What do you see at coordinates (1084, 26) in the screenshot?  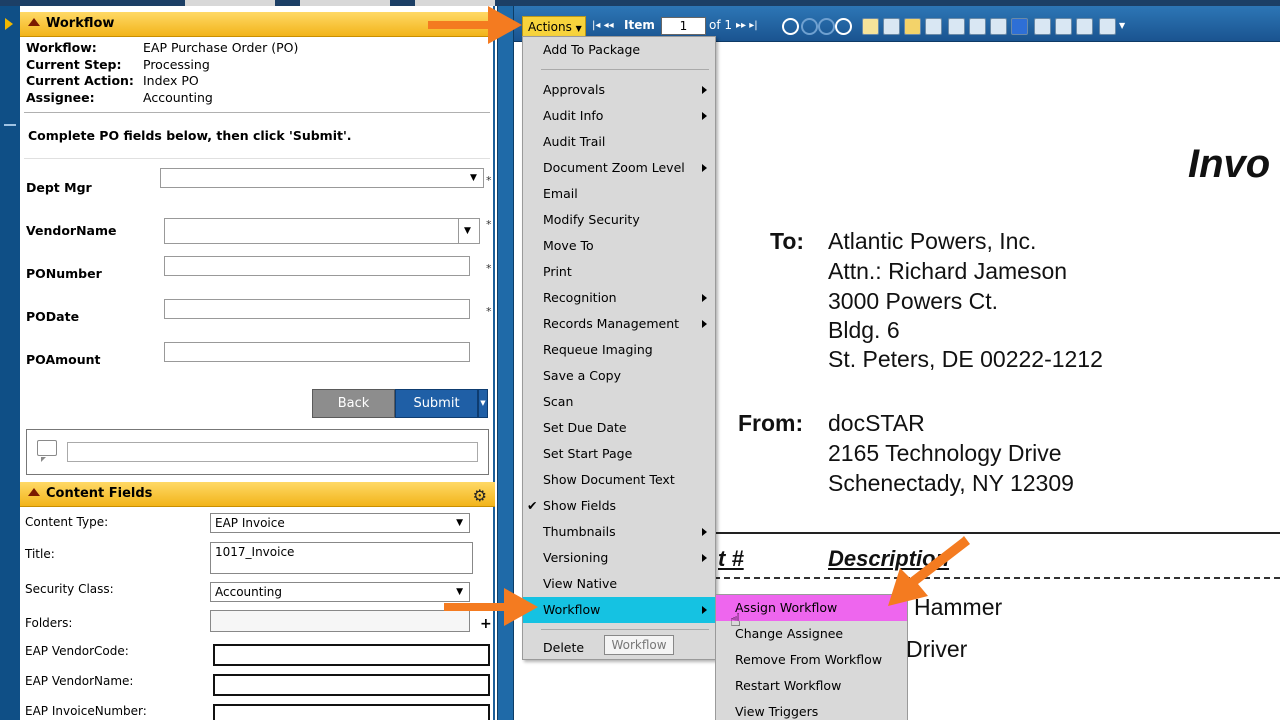 I see `delete-annotation-icon` at bounding box center [1084, 26].